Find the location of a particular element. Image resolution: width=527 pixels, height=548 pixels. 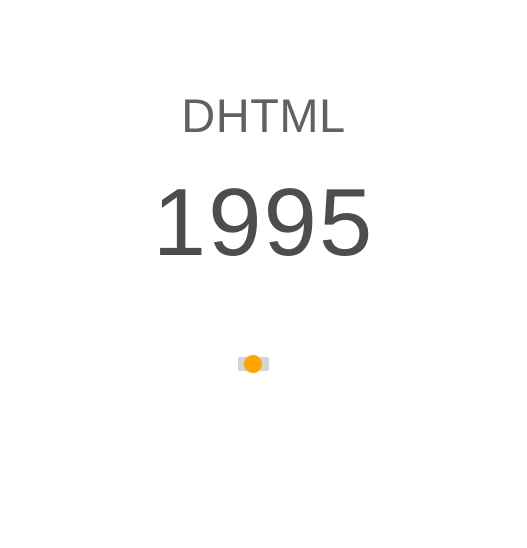

slide-pager is located at coordinates (254, 364).